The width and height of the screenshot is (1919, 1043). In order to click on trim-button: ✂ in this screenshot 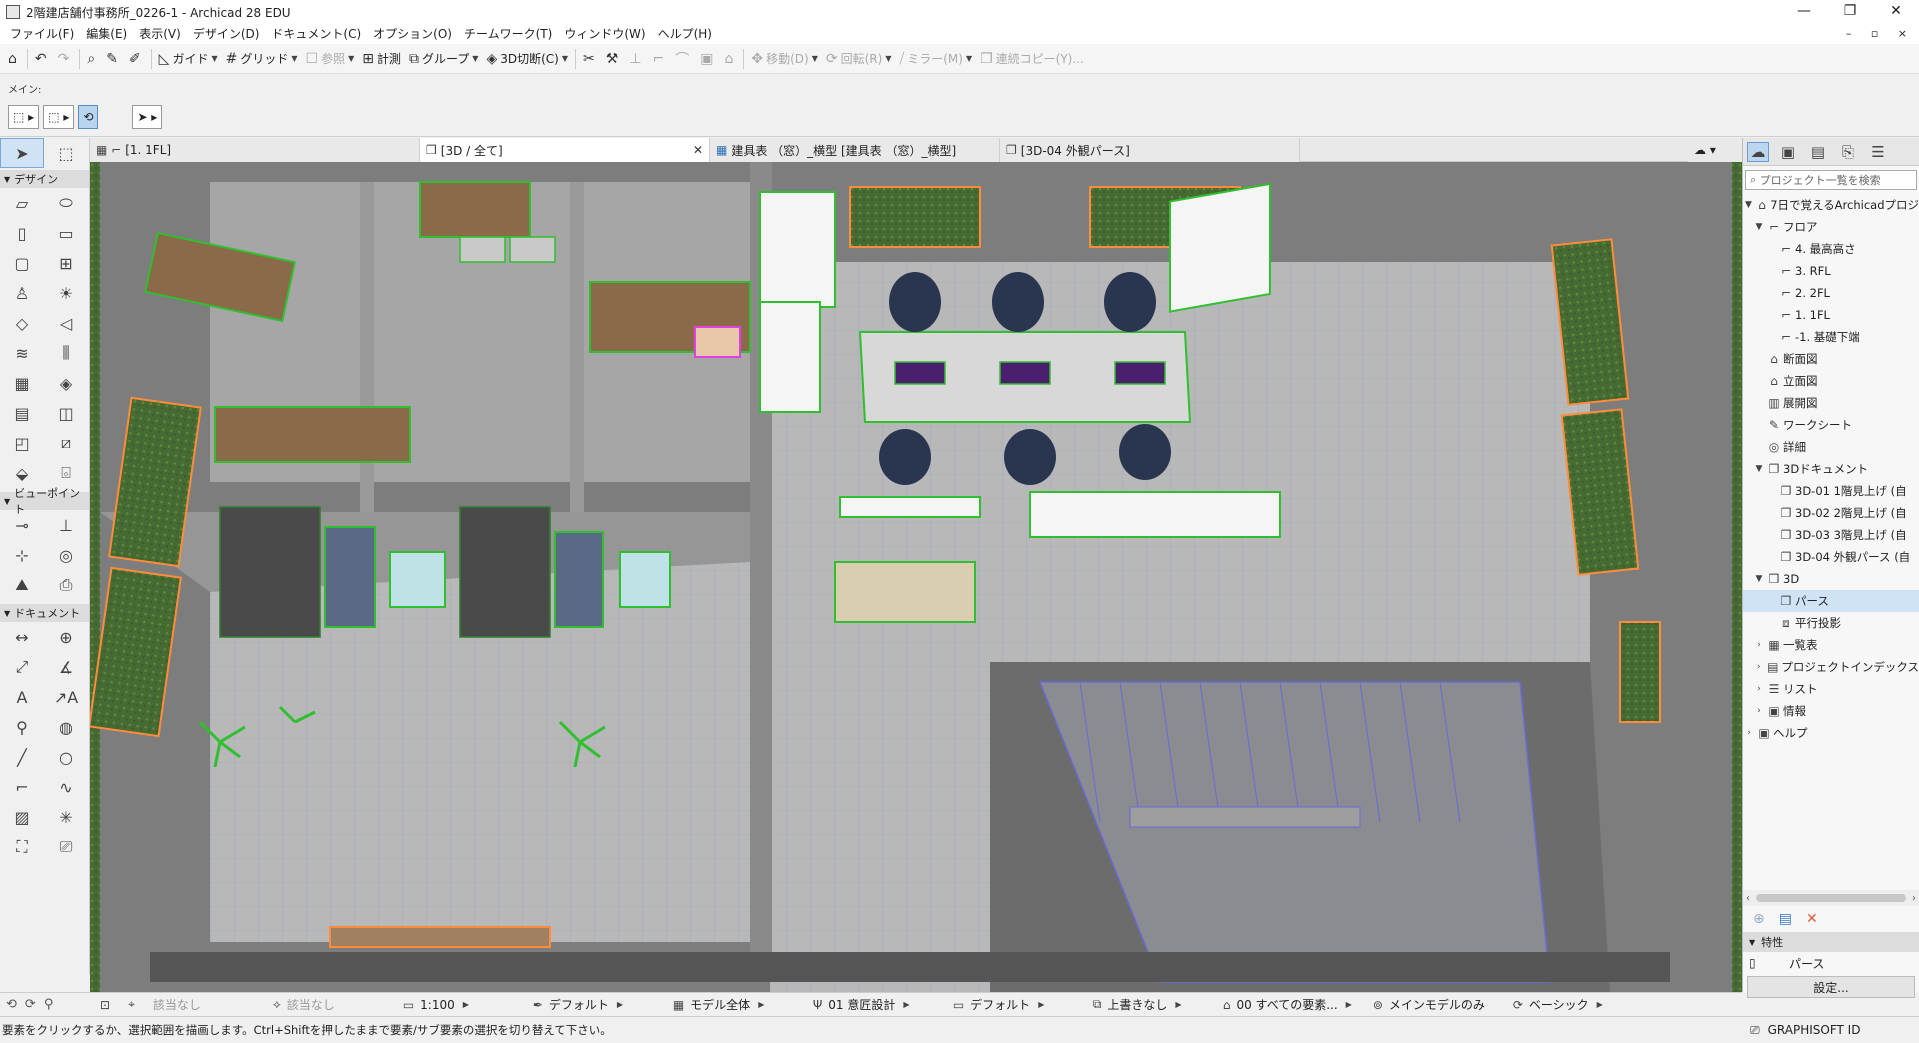, I will do `click(590, 59)`.